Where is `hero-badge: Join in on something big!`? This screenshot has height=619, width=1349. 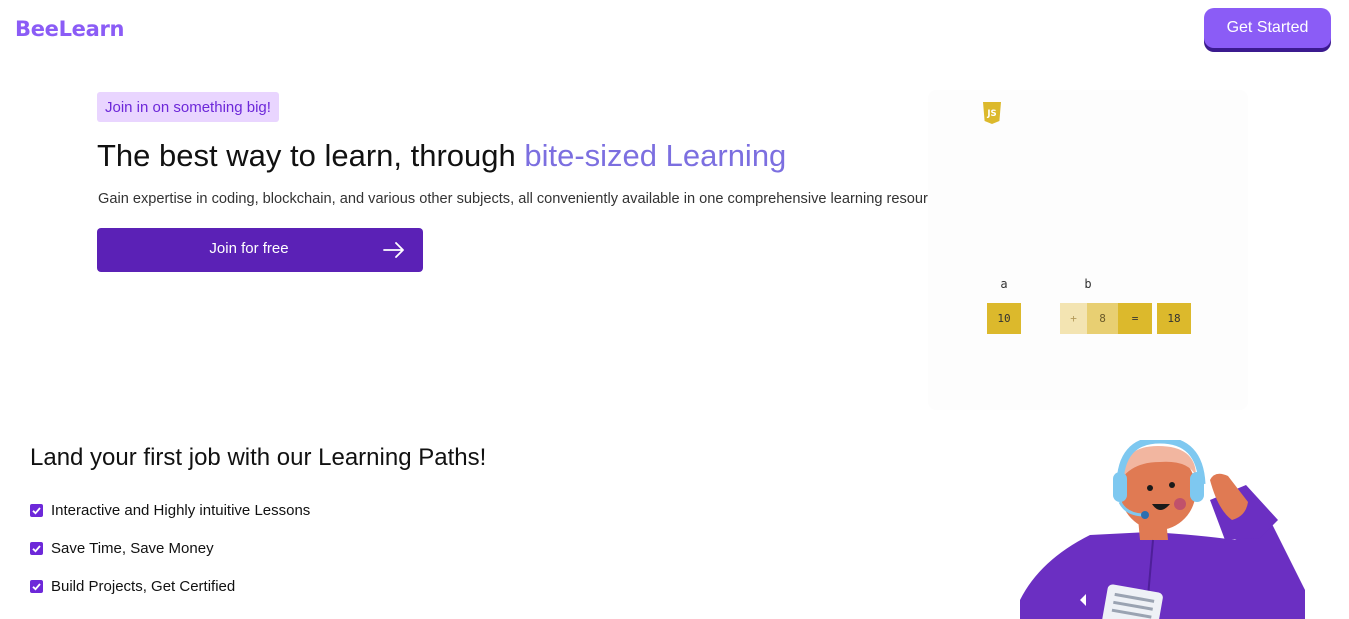
hero-badge: Join in on something big! is located at coordinates (188, 107).